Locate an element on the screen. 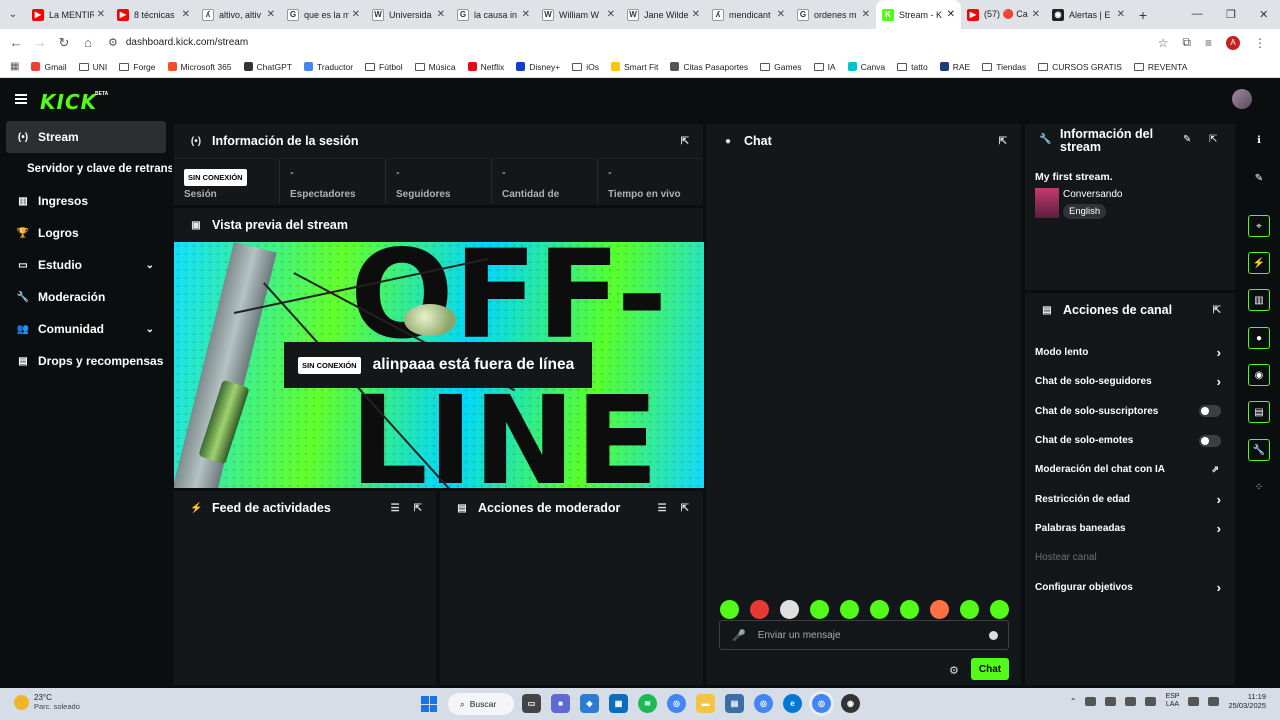  taskbar-search: ⌕ Buscar is located at coordinates (481, 704).